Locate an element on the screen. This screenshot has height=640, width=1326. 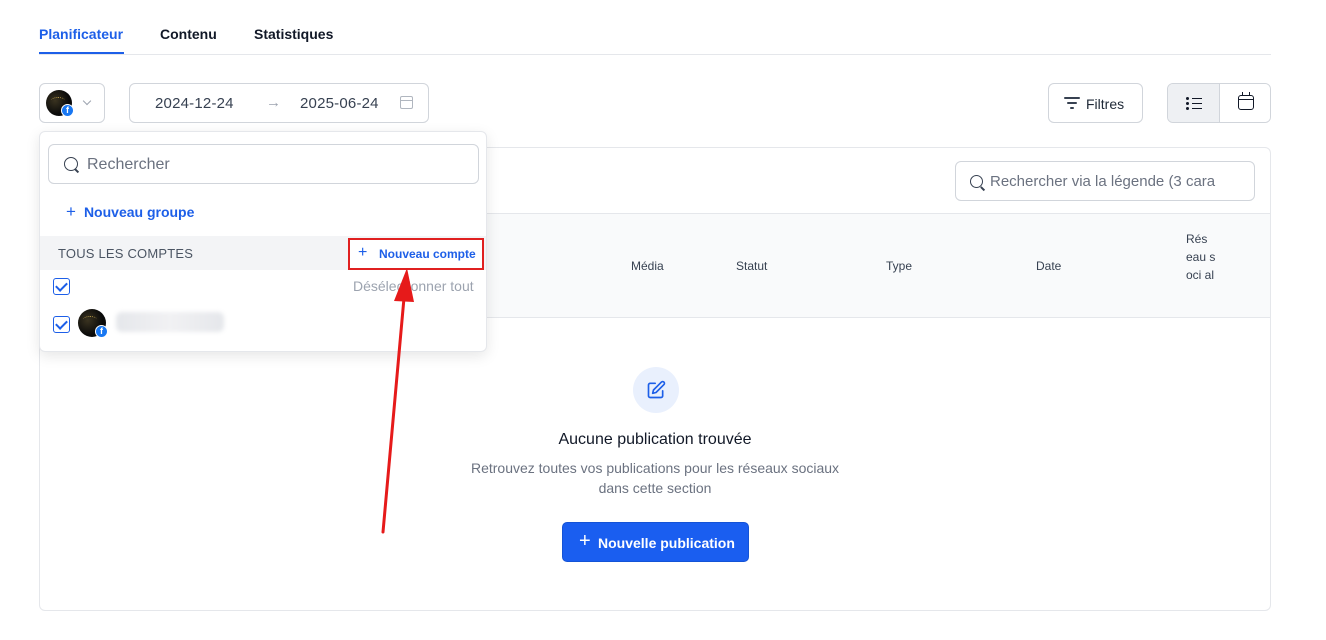
tab-planificateur: Planificateur is located at coordinates (81, 34).